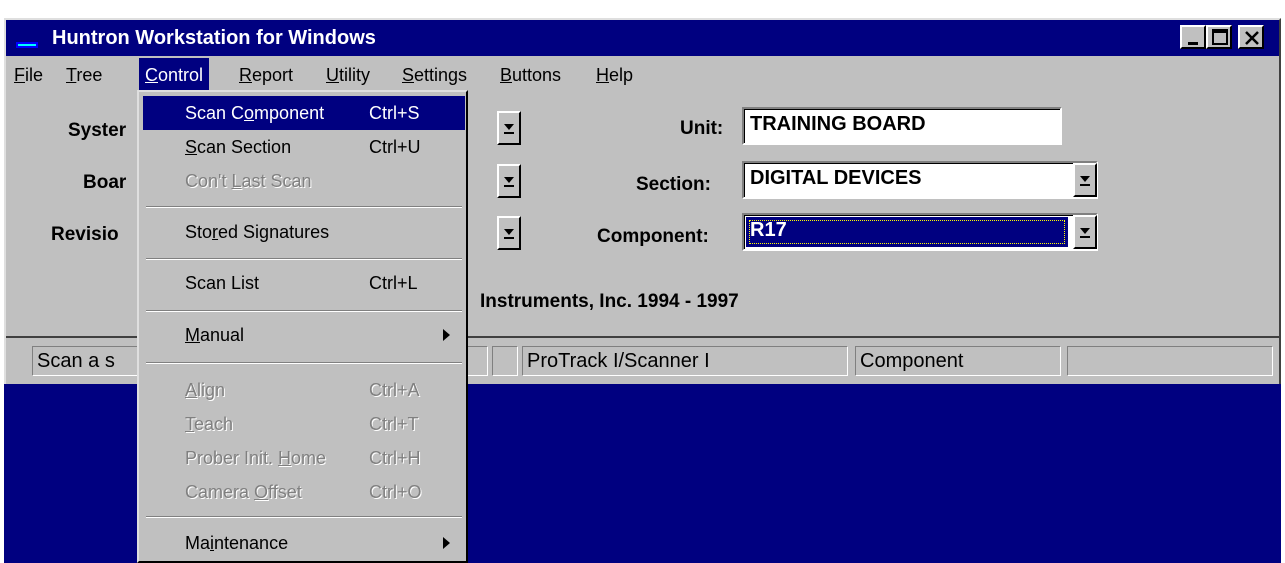  I want to click on cont-last-scan-label-a: Con't, so click(208, 181).